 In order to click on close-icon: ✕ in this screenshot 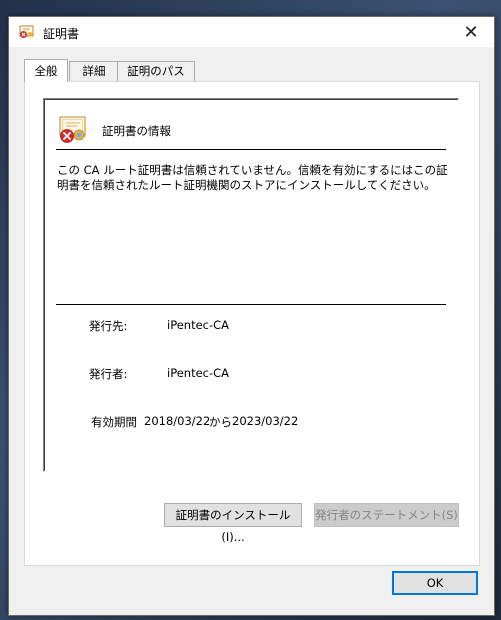, I will do `click(471, 32)`.